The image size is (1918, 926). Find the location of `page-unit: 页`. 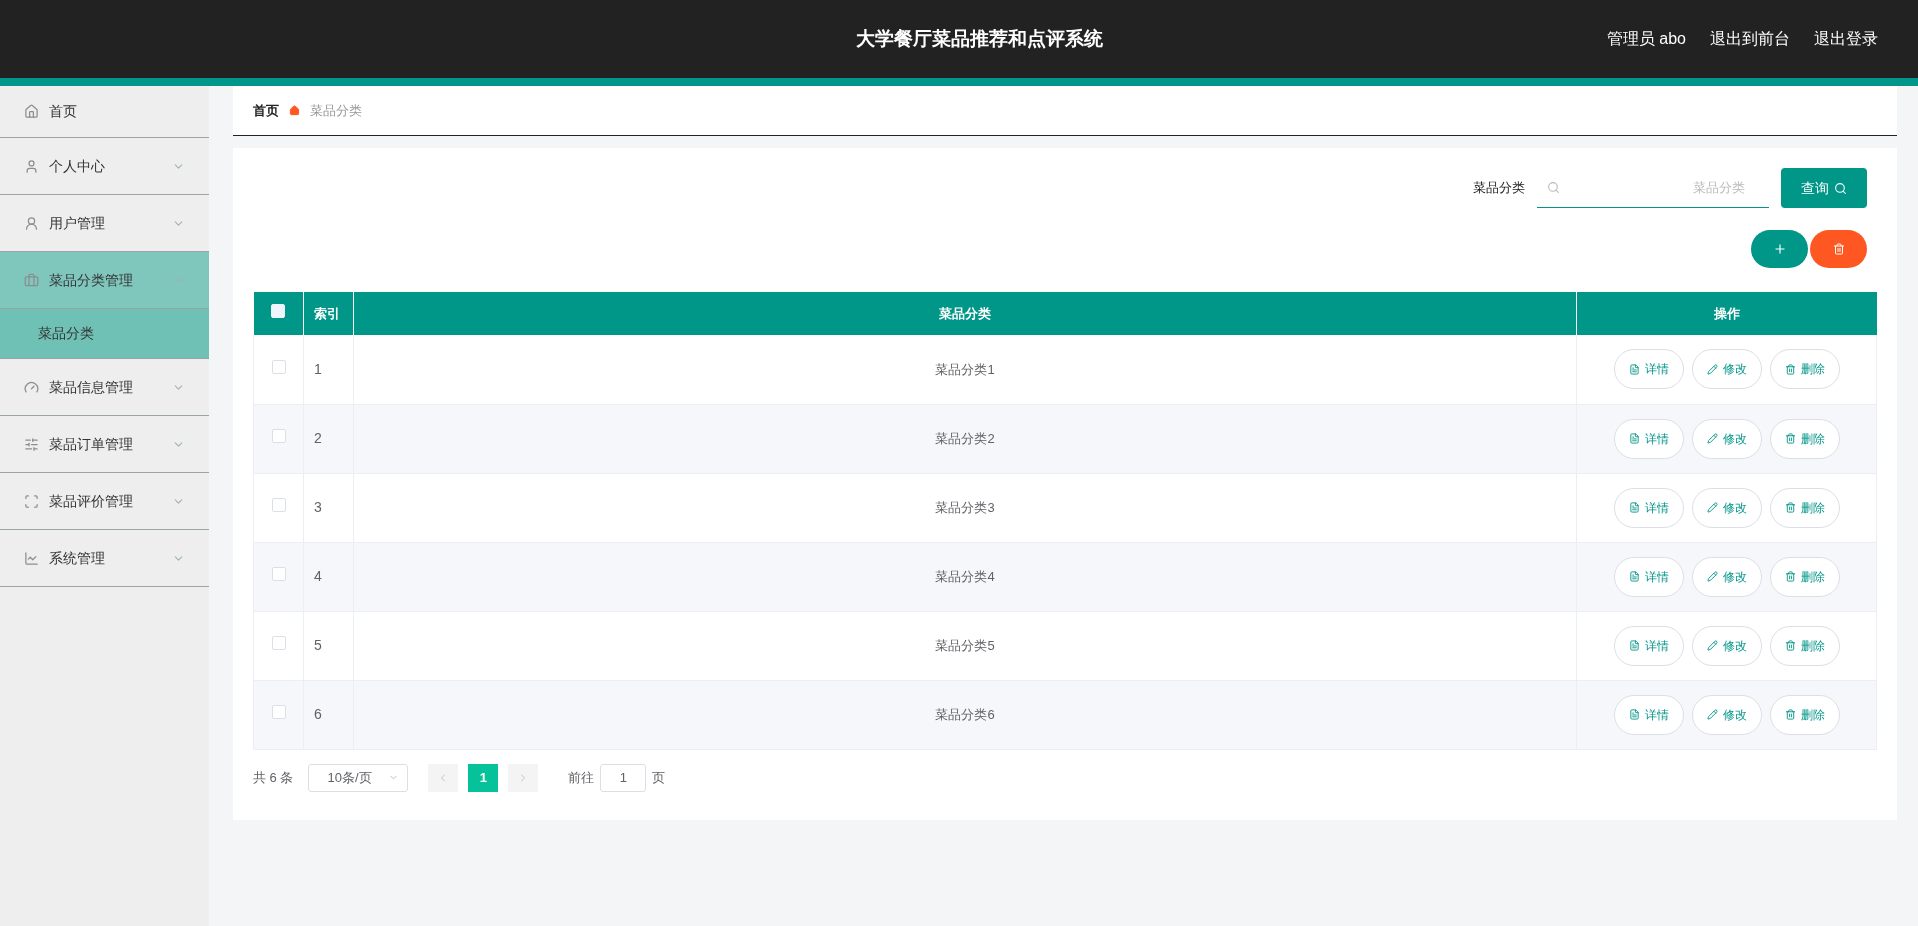

page-unit: 页 is located at coordinates (659, 777).